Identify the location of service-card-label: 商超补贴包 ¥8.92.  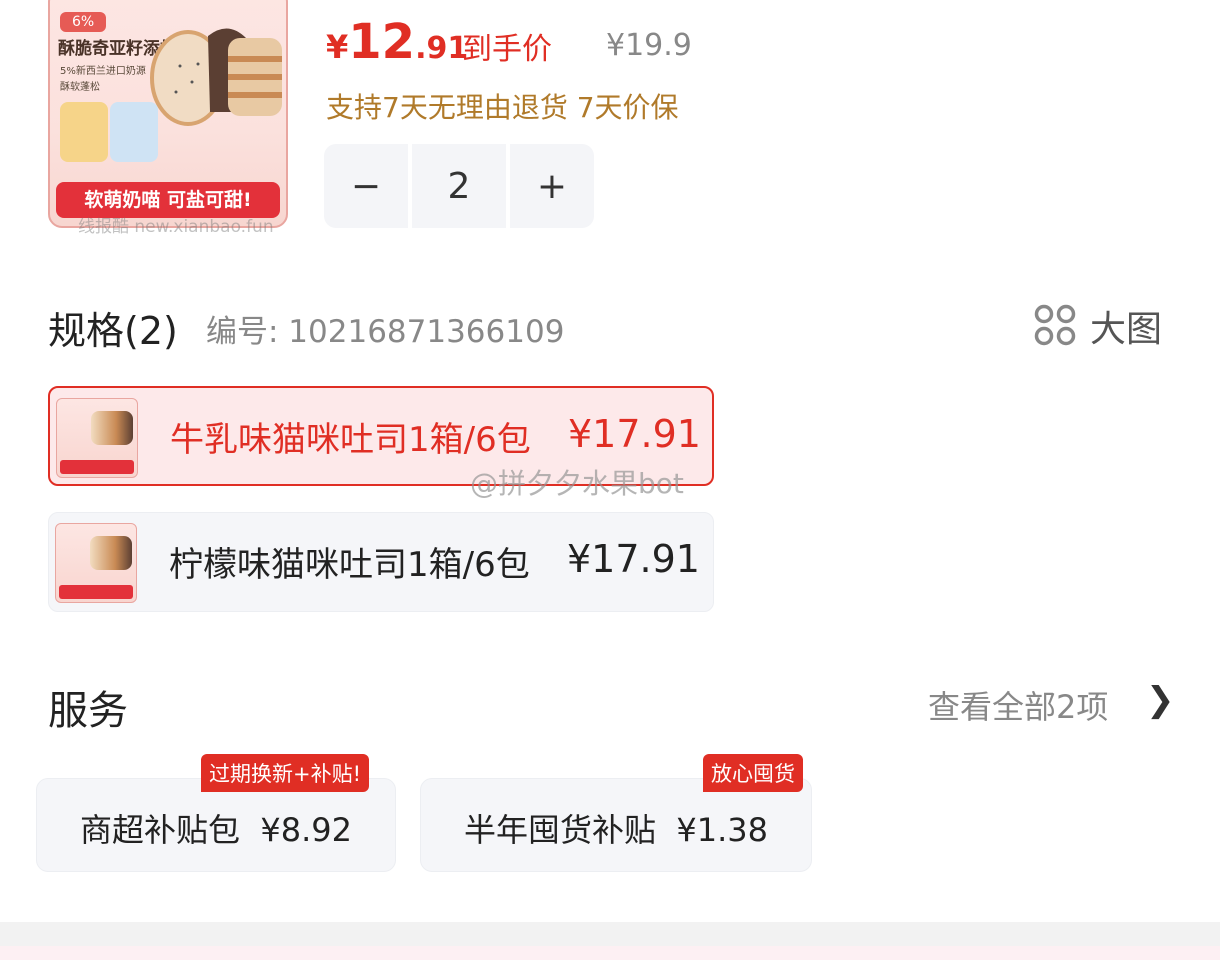
(216, 828).